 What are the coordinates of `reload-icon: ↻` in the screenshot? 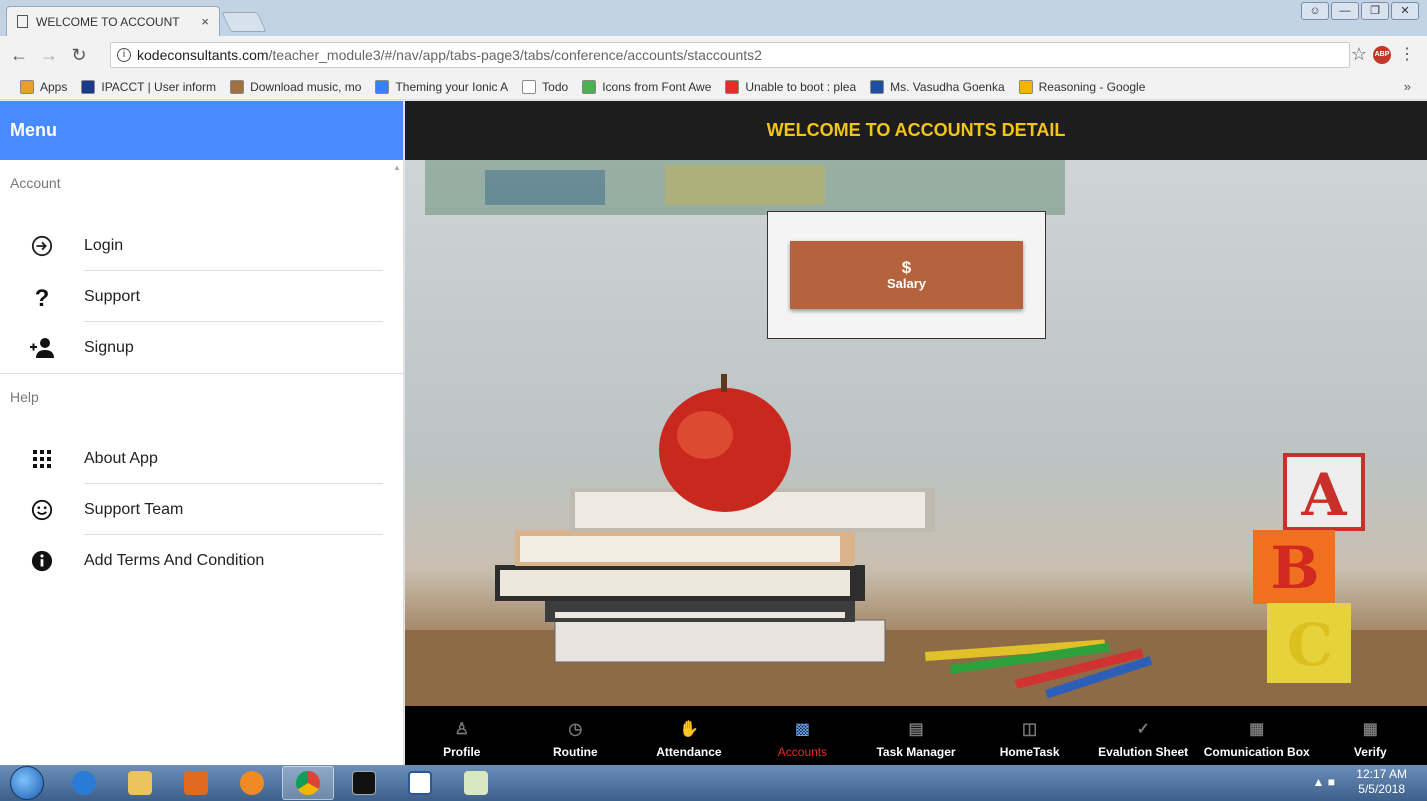 It's located at (79, 55).